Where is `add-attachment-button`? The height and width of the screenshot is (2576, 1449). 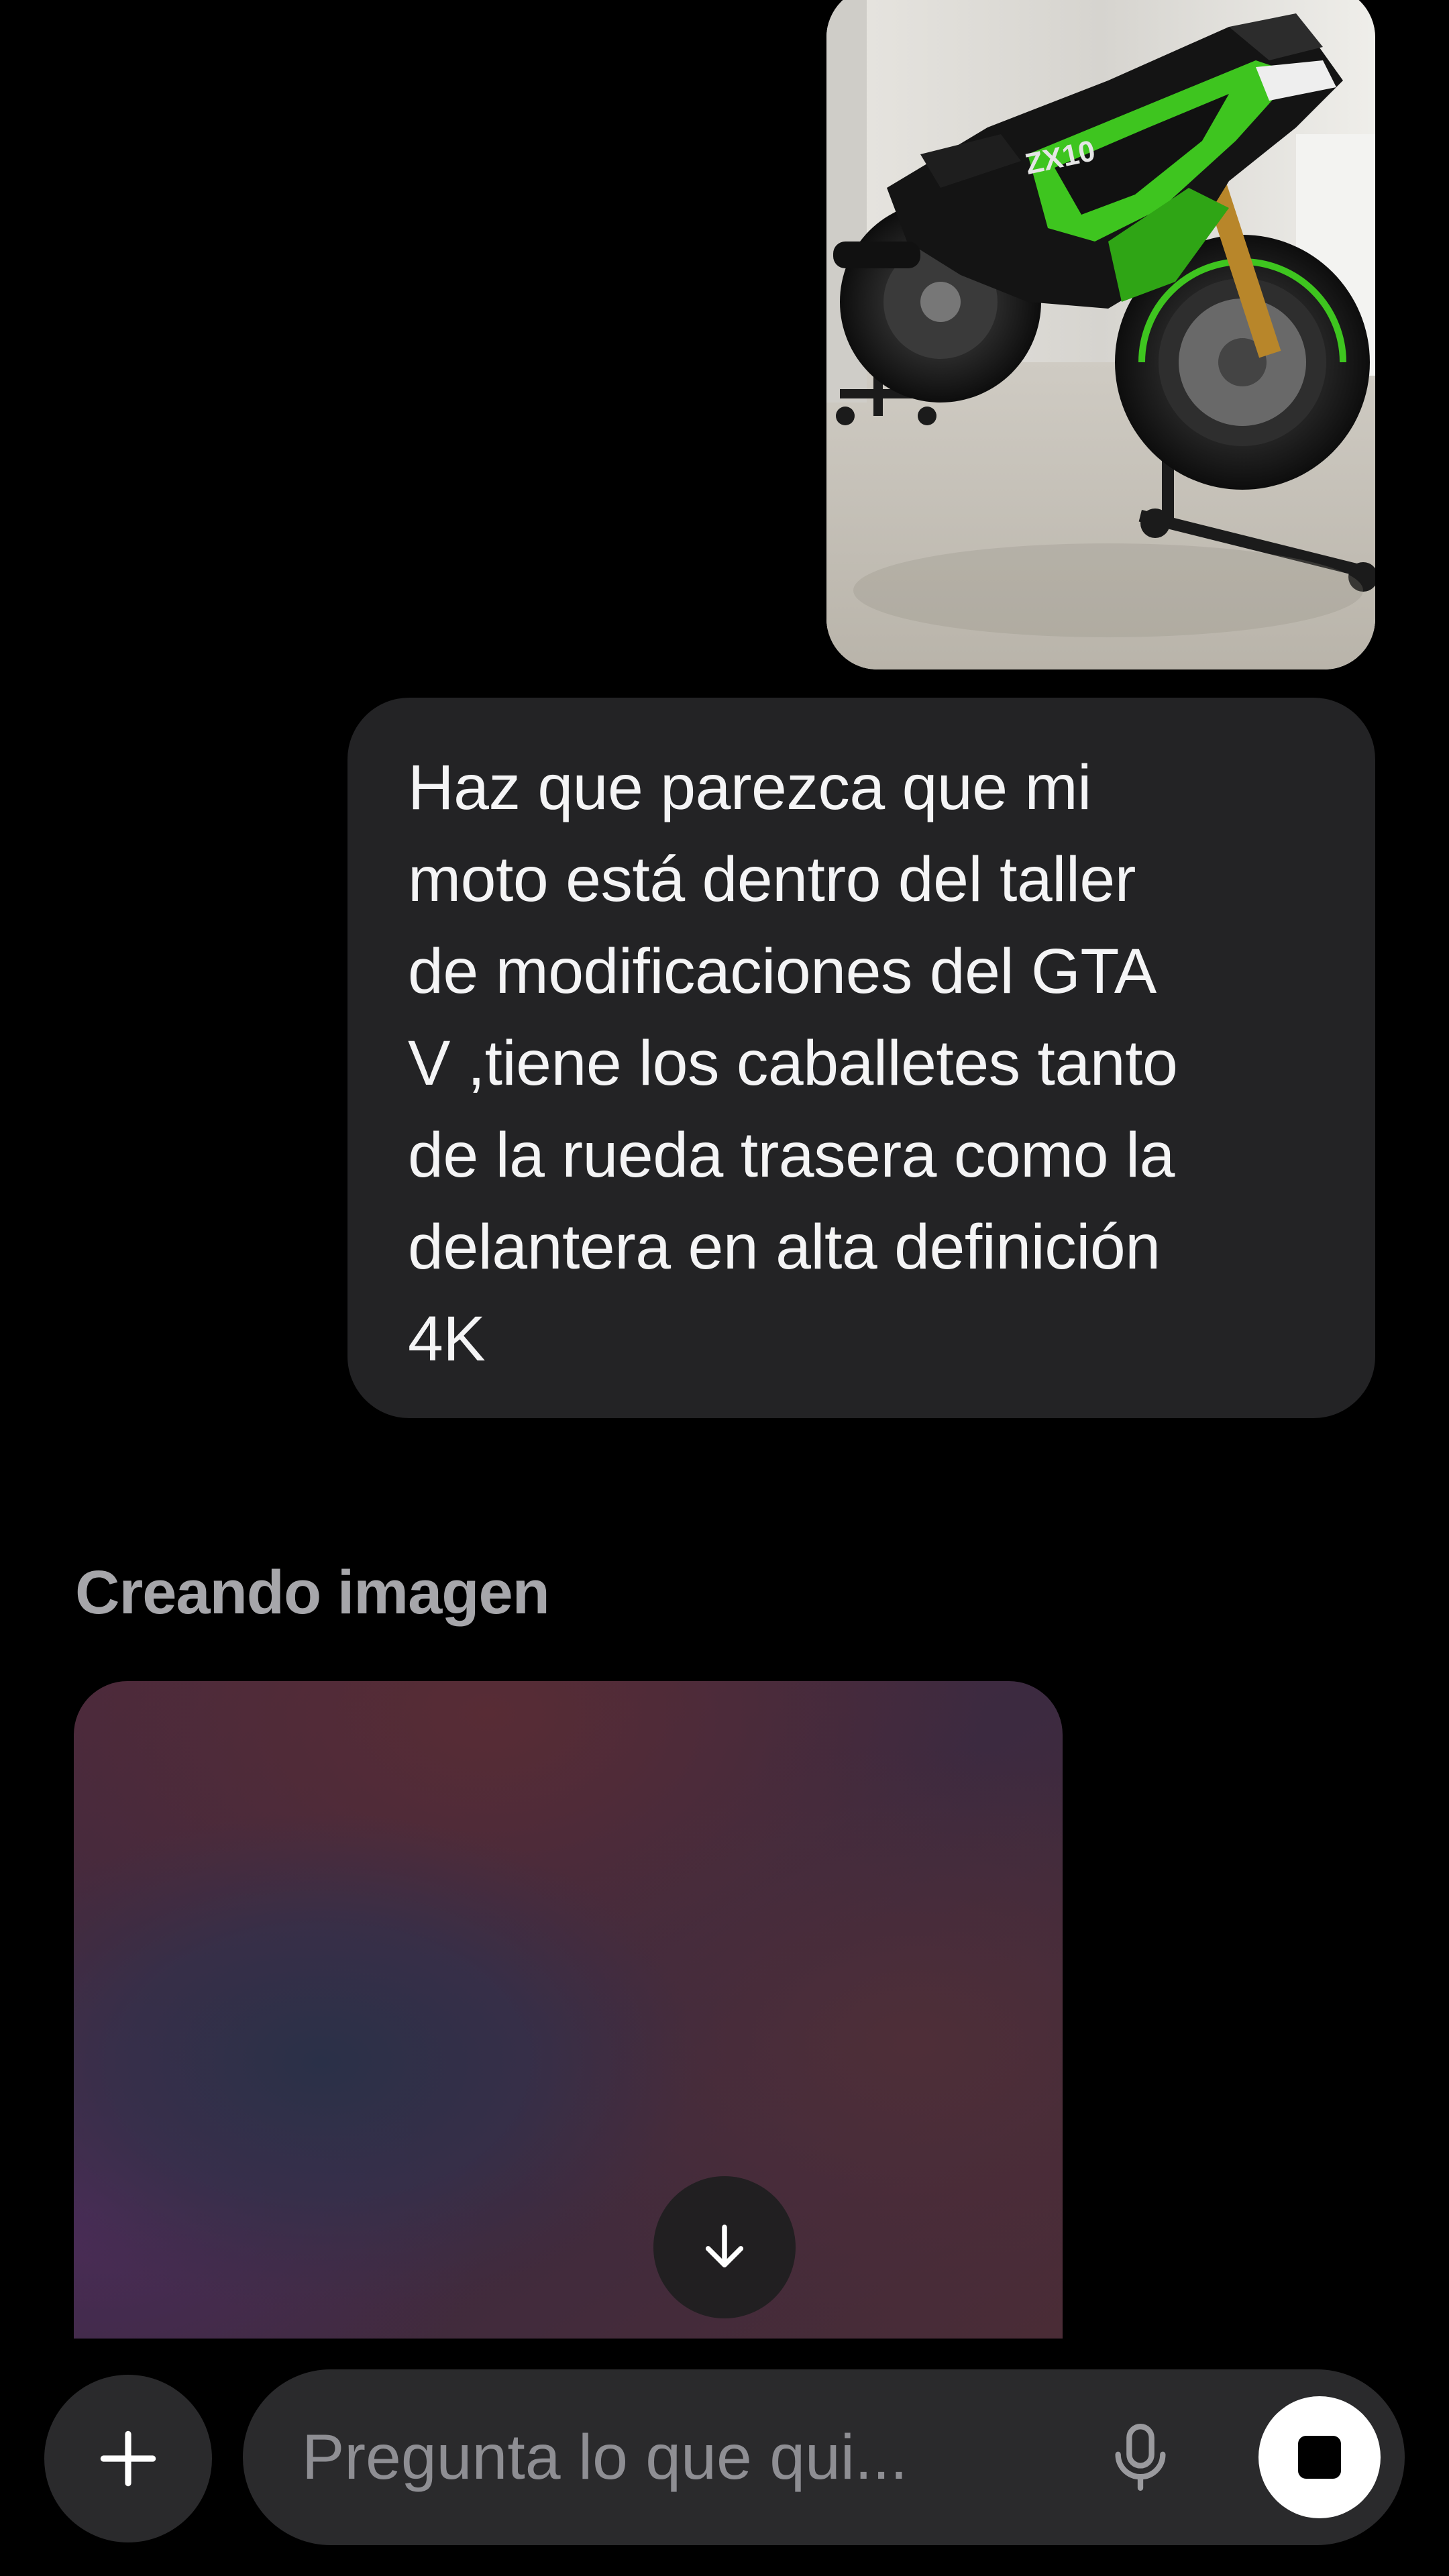 add-attachment-button is located at coordinates (128, 2458).